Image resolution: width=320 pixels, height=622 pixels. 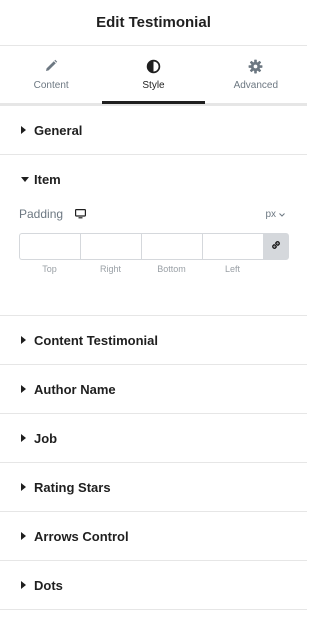 What do you see at coordinates (256, 66) in the screenshot?
I see `gear-icon` at bounding box center [256, 66].